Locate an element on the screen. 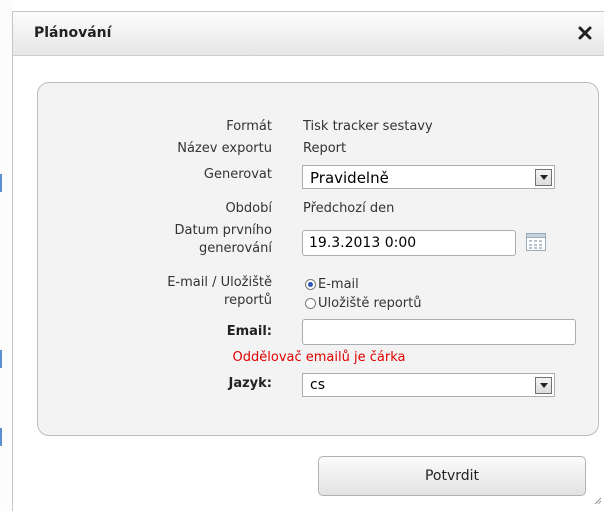  background-page-edge is located at coordinates (6, 255).